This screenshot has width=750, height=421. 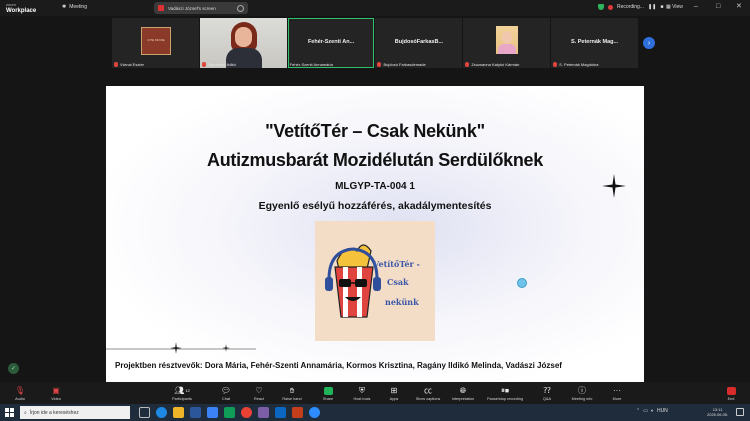 I want to click on end-button: End, so click(x=731, y=393).